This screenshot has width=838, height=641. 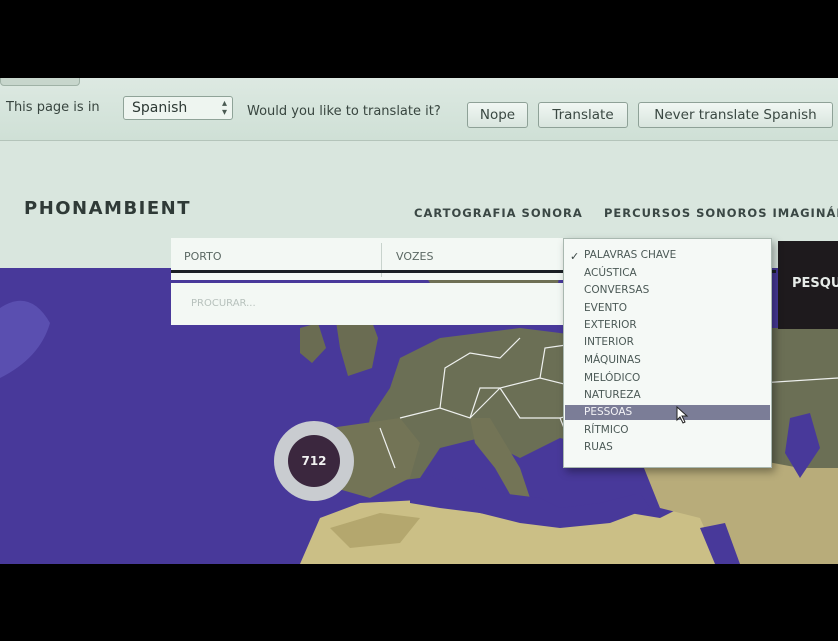 What do you see at coordinates (498, 213) in the screenshot?
I see `nav-cartografia-sonora: CARTOGRAFIA SONORA` at bounding box center [498, 213].